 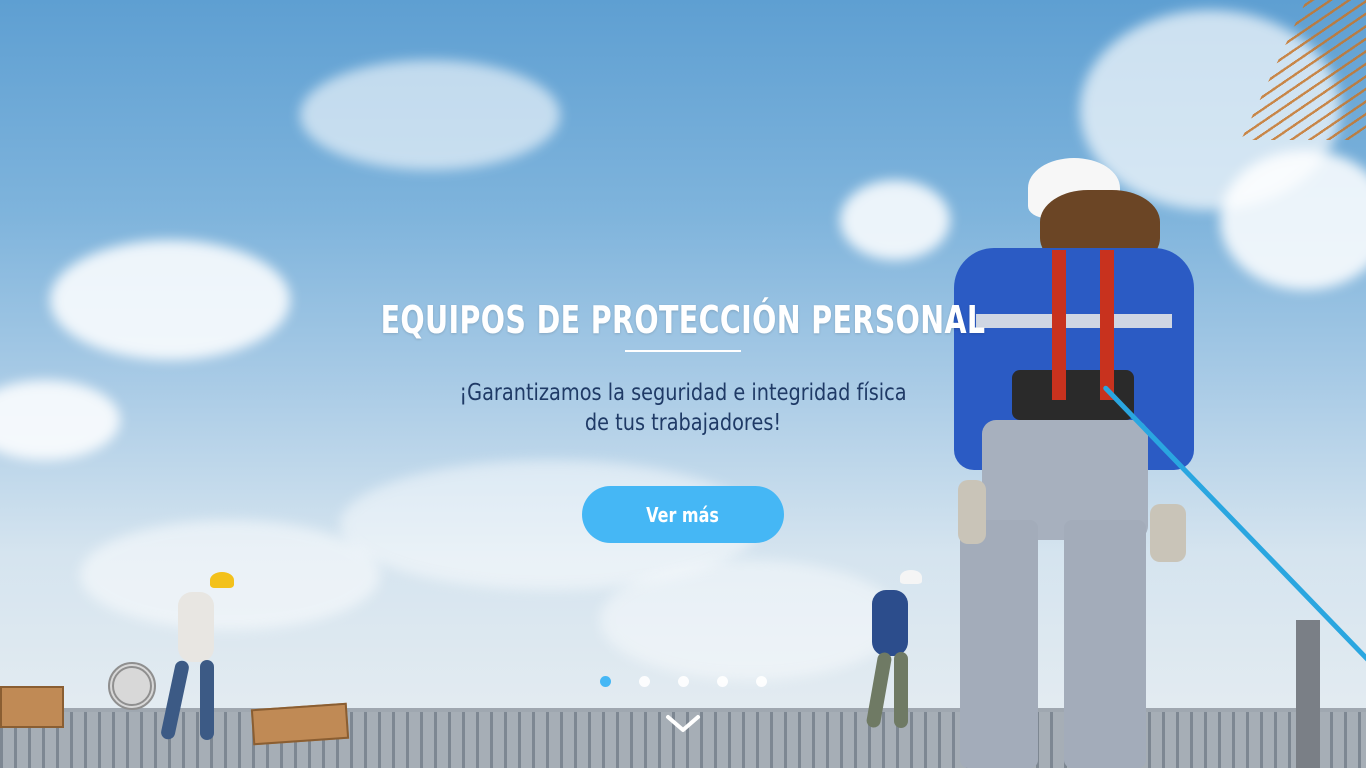 I want to click on hero-subtitle-line2: de tus trabajadores!, so click(x=683, y=423).